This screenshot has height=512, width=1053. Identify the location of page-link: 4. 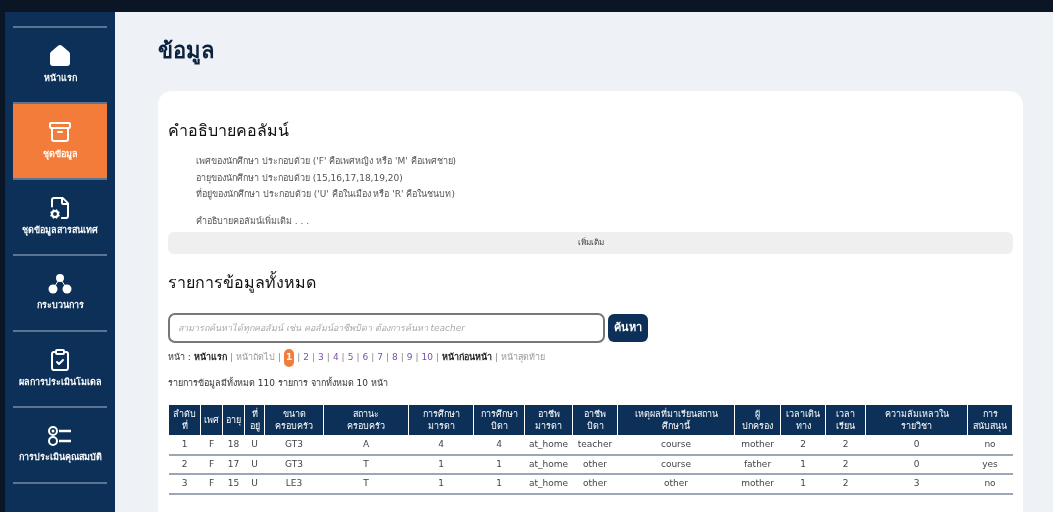
(335, 358).